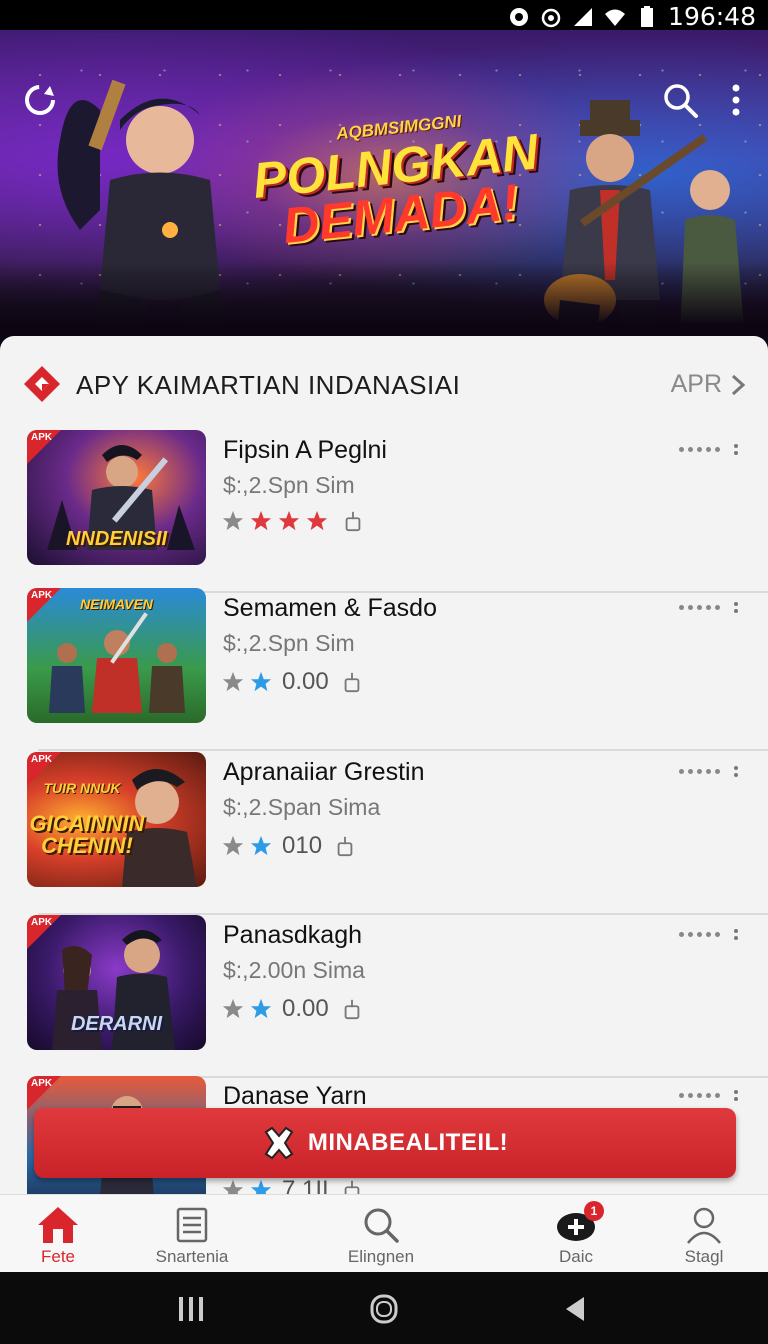  I want to click on app-rating: 010, so click(302, 845).